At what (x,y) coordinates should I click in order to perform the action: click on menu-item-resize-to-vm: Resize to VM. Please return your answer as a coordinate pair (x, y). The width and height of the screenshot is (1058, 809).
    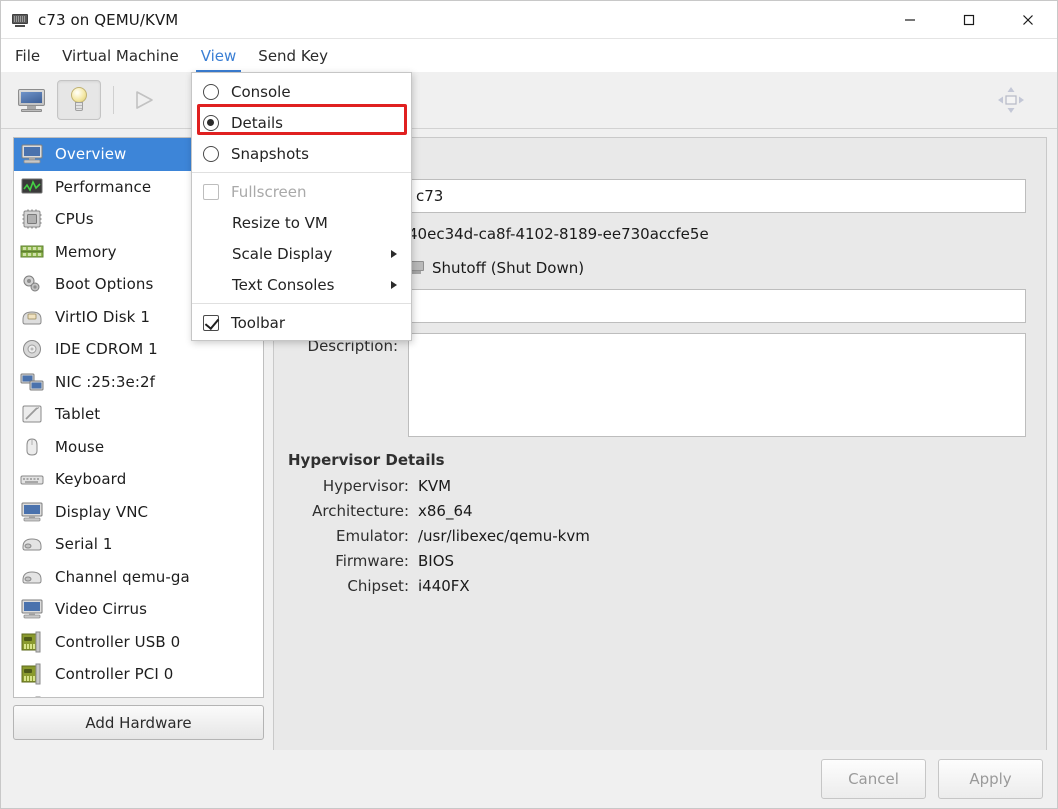
    Looking at the image, I should click on (301, 222).